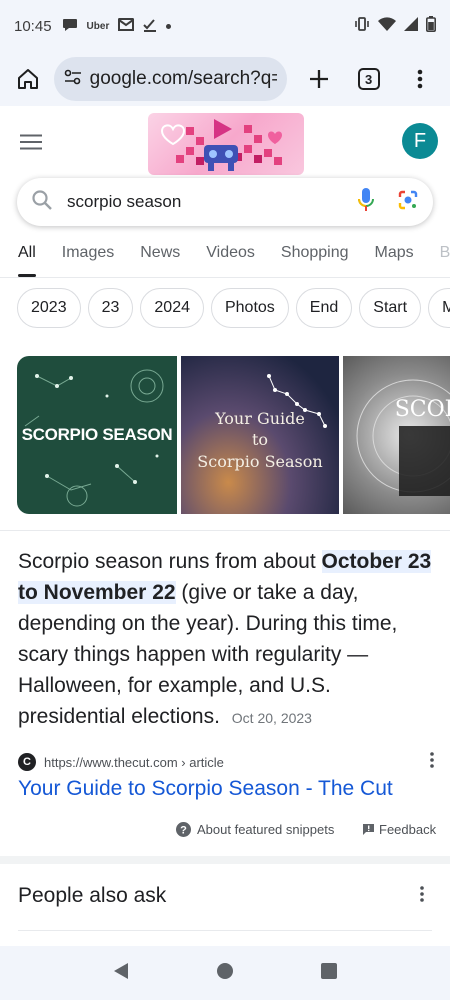 This screenshot has width=450, height=1000. I want to click on result-title-link: Your Guide to Scorpio Season - The Cut, so click(205, 789).